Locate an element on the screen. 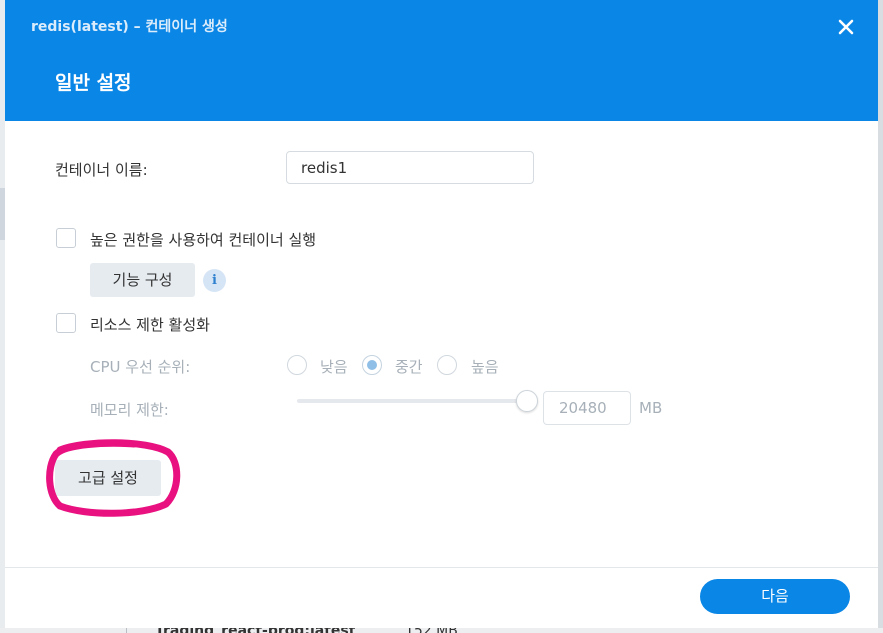 Image resolution: width=883 pixels, height=633 pixels. configure-capabilities-button: 기능 구성 is located at coordinates (142, 280).